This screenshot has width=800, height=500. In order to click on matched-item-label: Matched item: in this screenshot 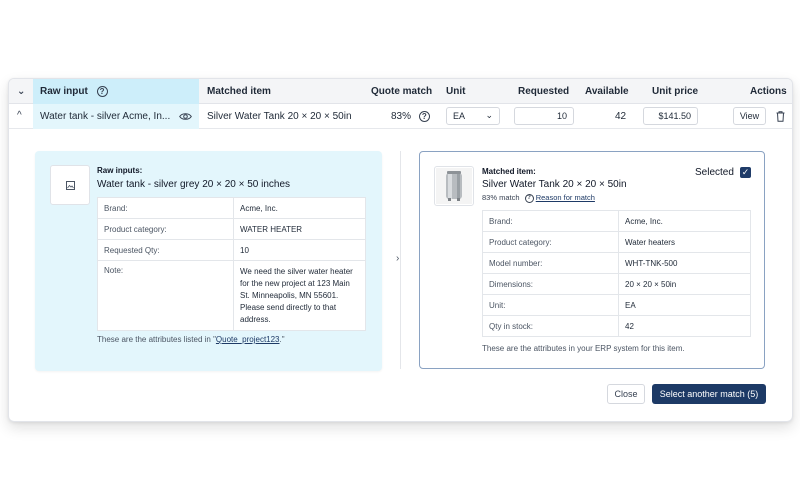, I will do `click(509, 171)`.